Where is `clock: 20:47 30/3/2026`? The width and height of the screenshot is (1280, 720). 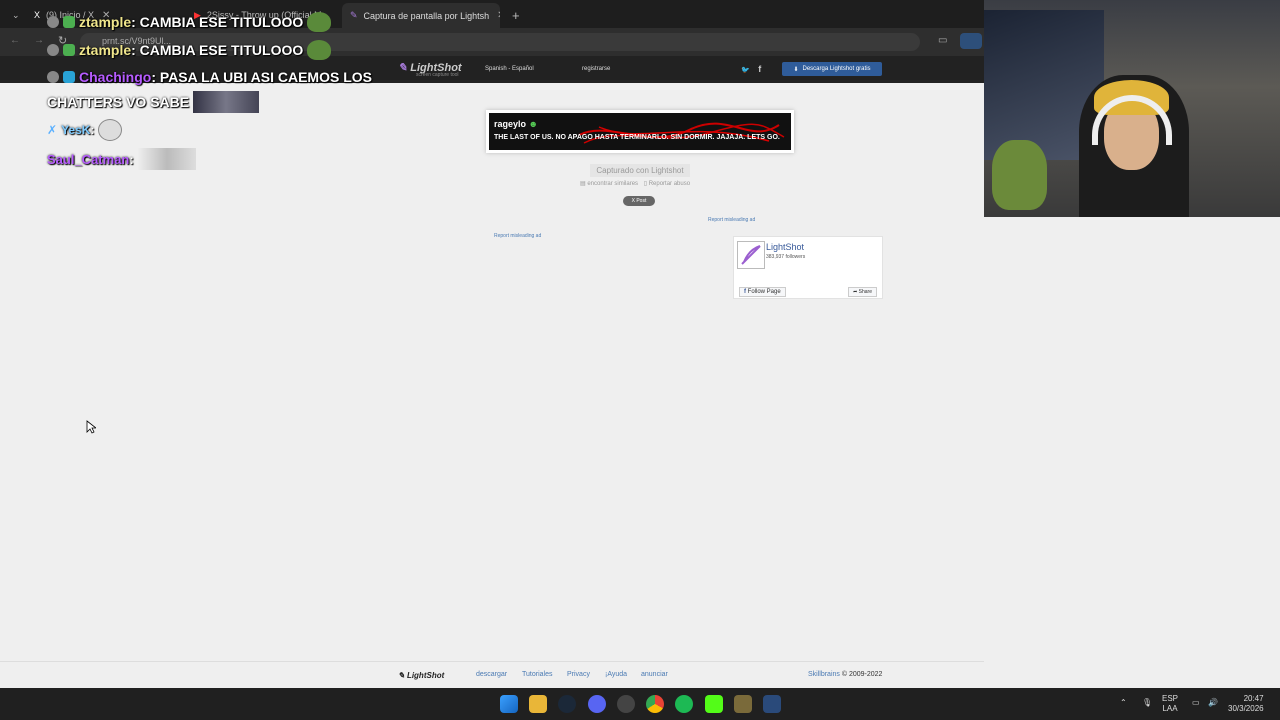 clock: 20:47 30/3/2026 is located at coordinates (1246, 704).